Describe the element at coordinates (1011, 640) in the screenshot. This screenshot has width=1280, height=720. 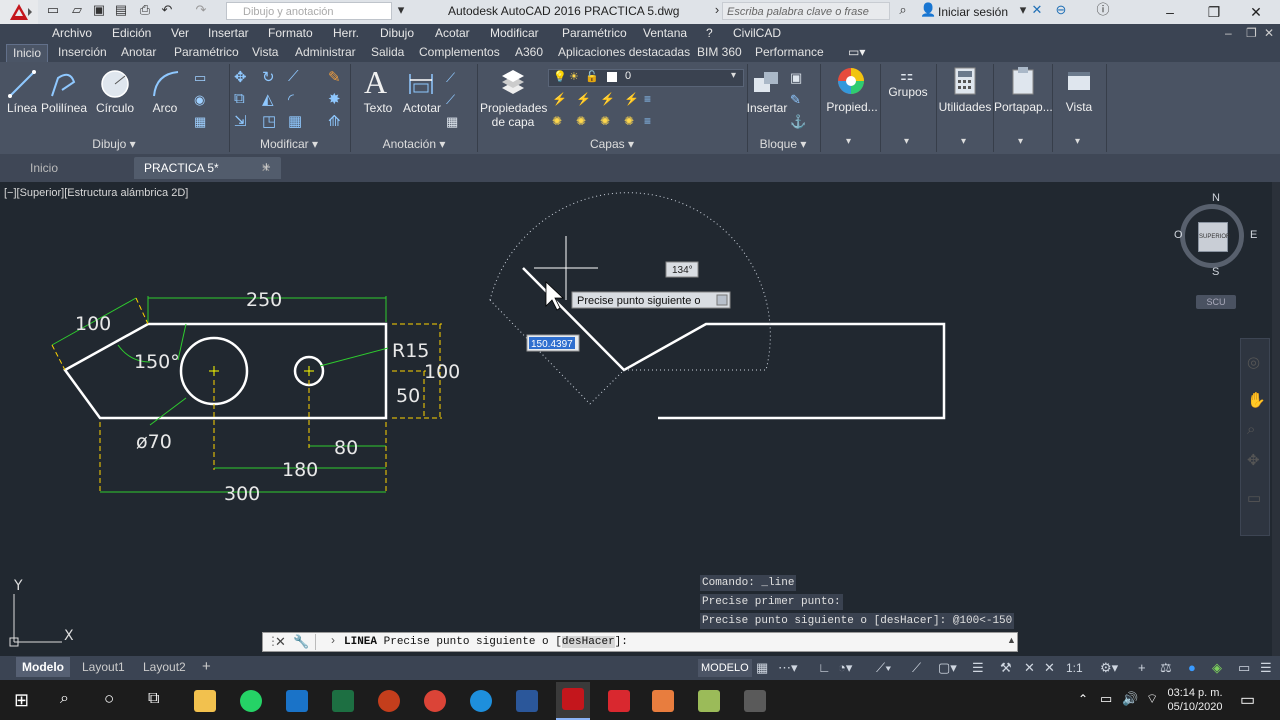
I see `command-history-toggle-icon: ▲` at that location.